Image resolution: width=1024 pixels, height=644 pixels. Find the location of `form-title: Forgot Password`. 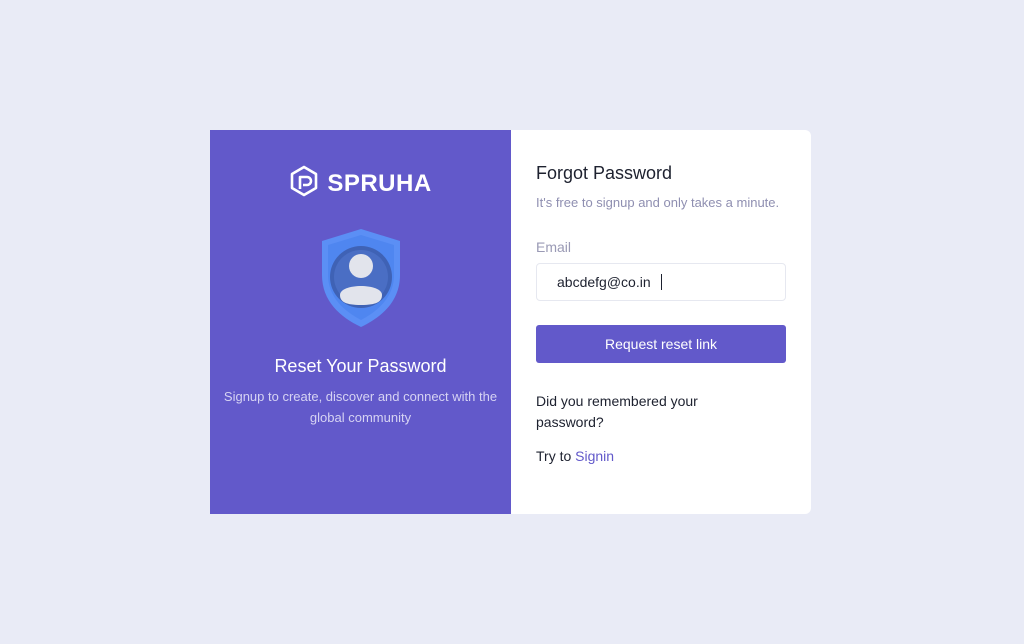

form-title: Forgot Password is located at coordinates (604, 173).